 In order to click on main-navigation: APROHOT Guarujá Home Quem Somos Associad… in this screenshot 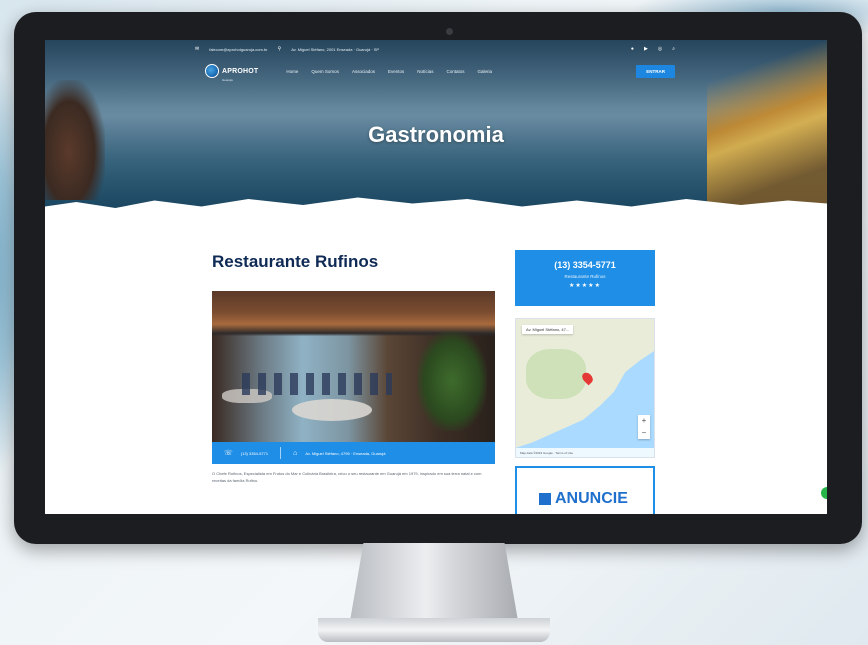, I will do `click(440, 71)`.